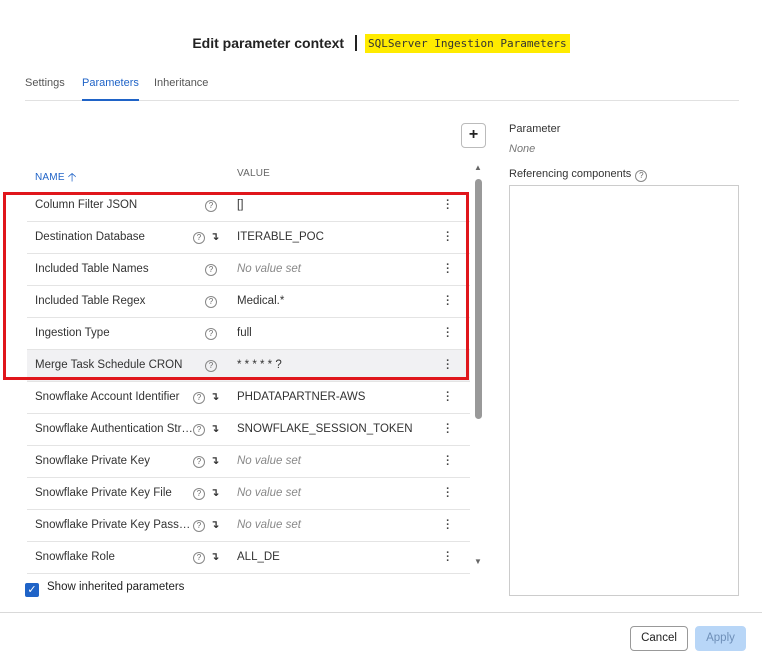 This screenshot has height=661, width=762. I want to click on column-header-value: VALUE, so click(254, 173).